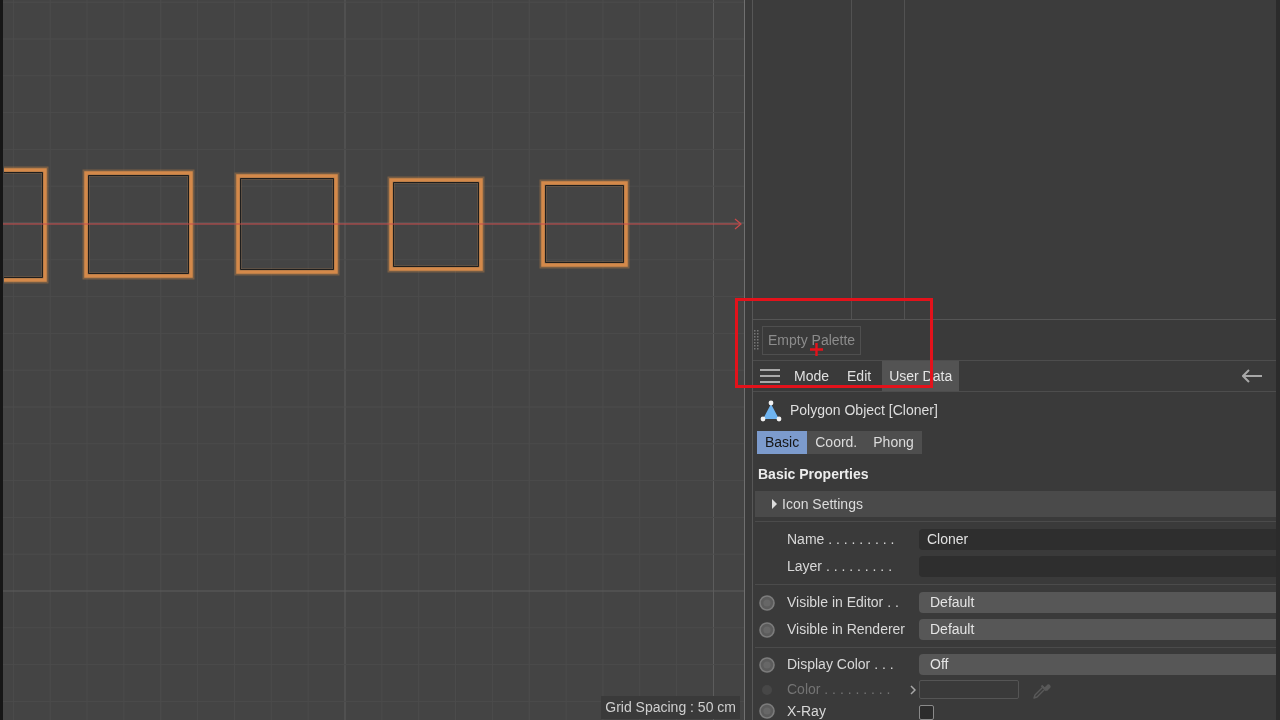  Describe the element at coordinates (812, 376) in the screenshot. I see `menu-item: Mode` at that location.